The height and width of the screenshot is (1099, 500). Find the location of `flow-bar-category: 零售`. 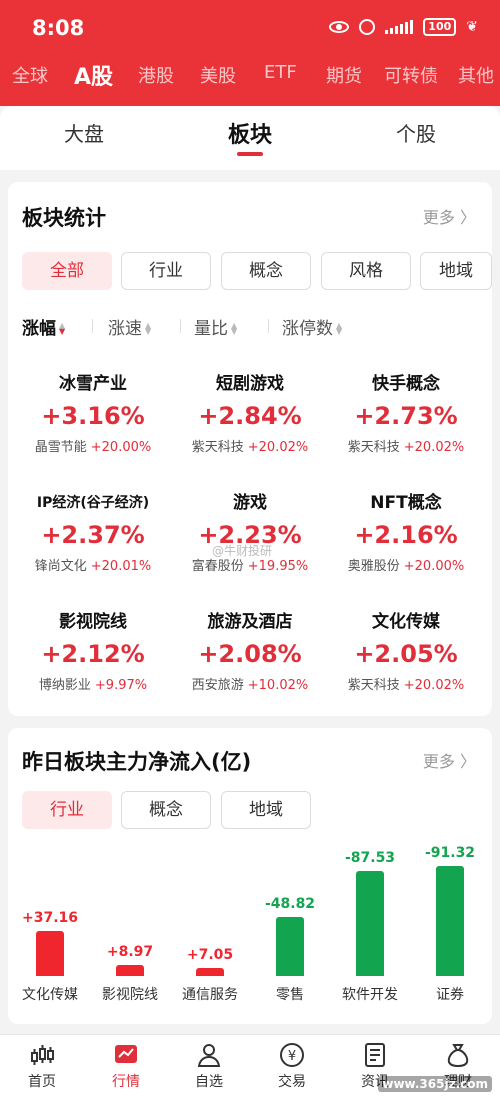

flow-bar-category: 零售 is located at coordinates (290, 995).